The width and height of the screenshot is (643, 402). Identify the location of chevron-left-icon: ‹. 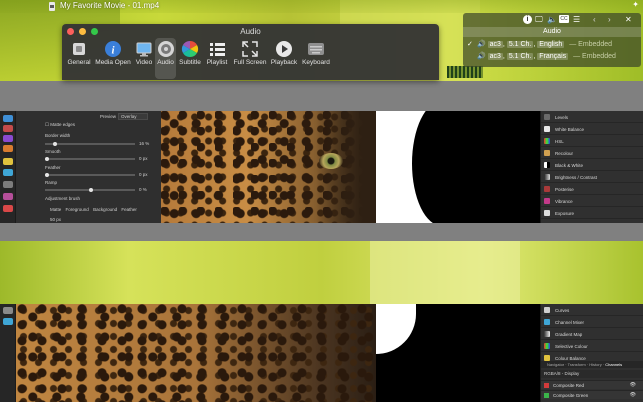
(594, 19).